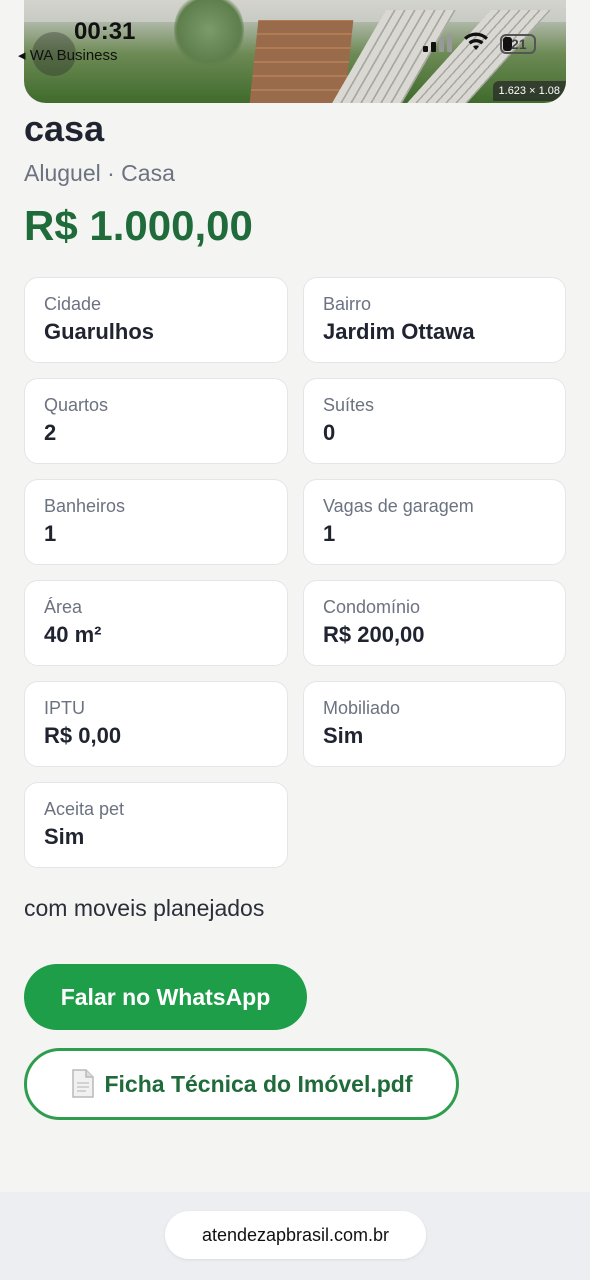 The width and height of the screenshot is (590, 1280). What do you see at coordinates (434, 724) in the screenshot?
I see `detail-card-furnished: Mobiliado Sim` at bounding box center [434, 724].